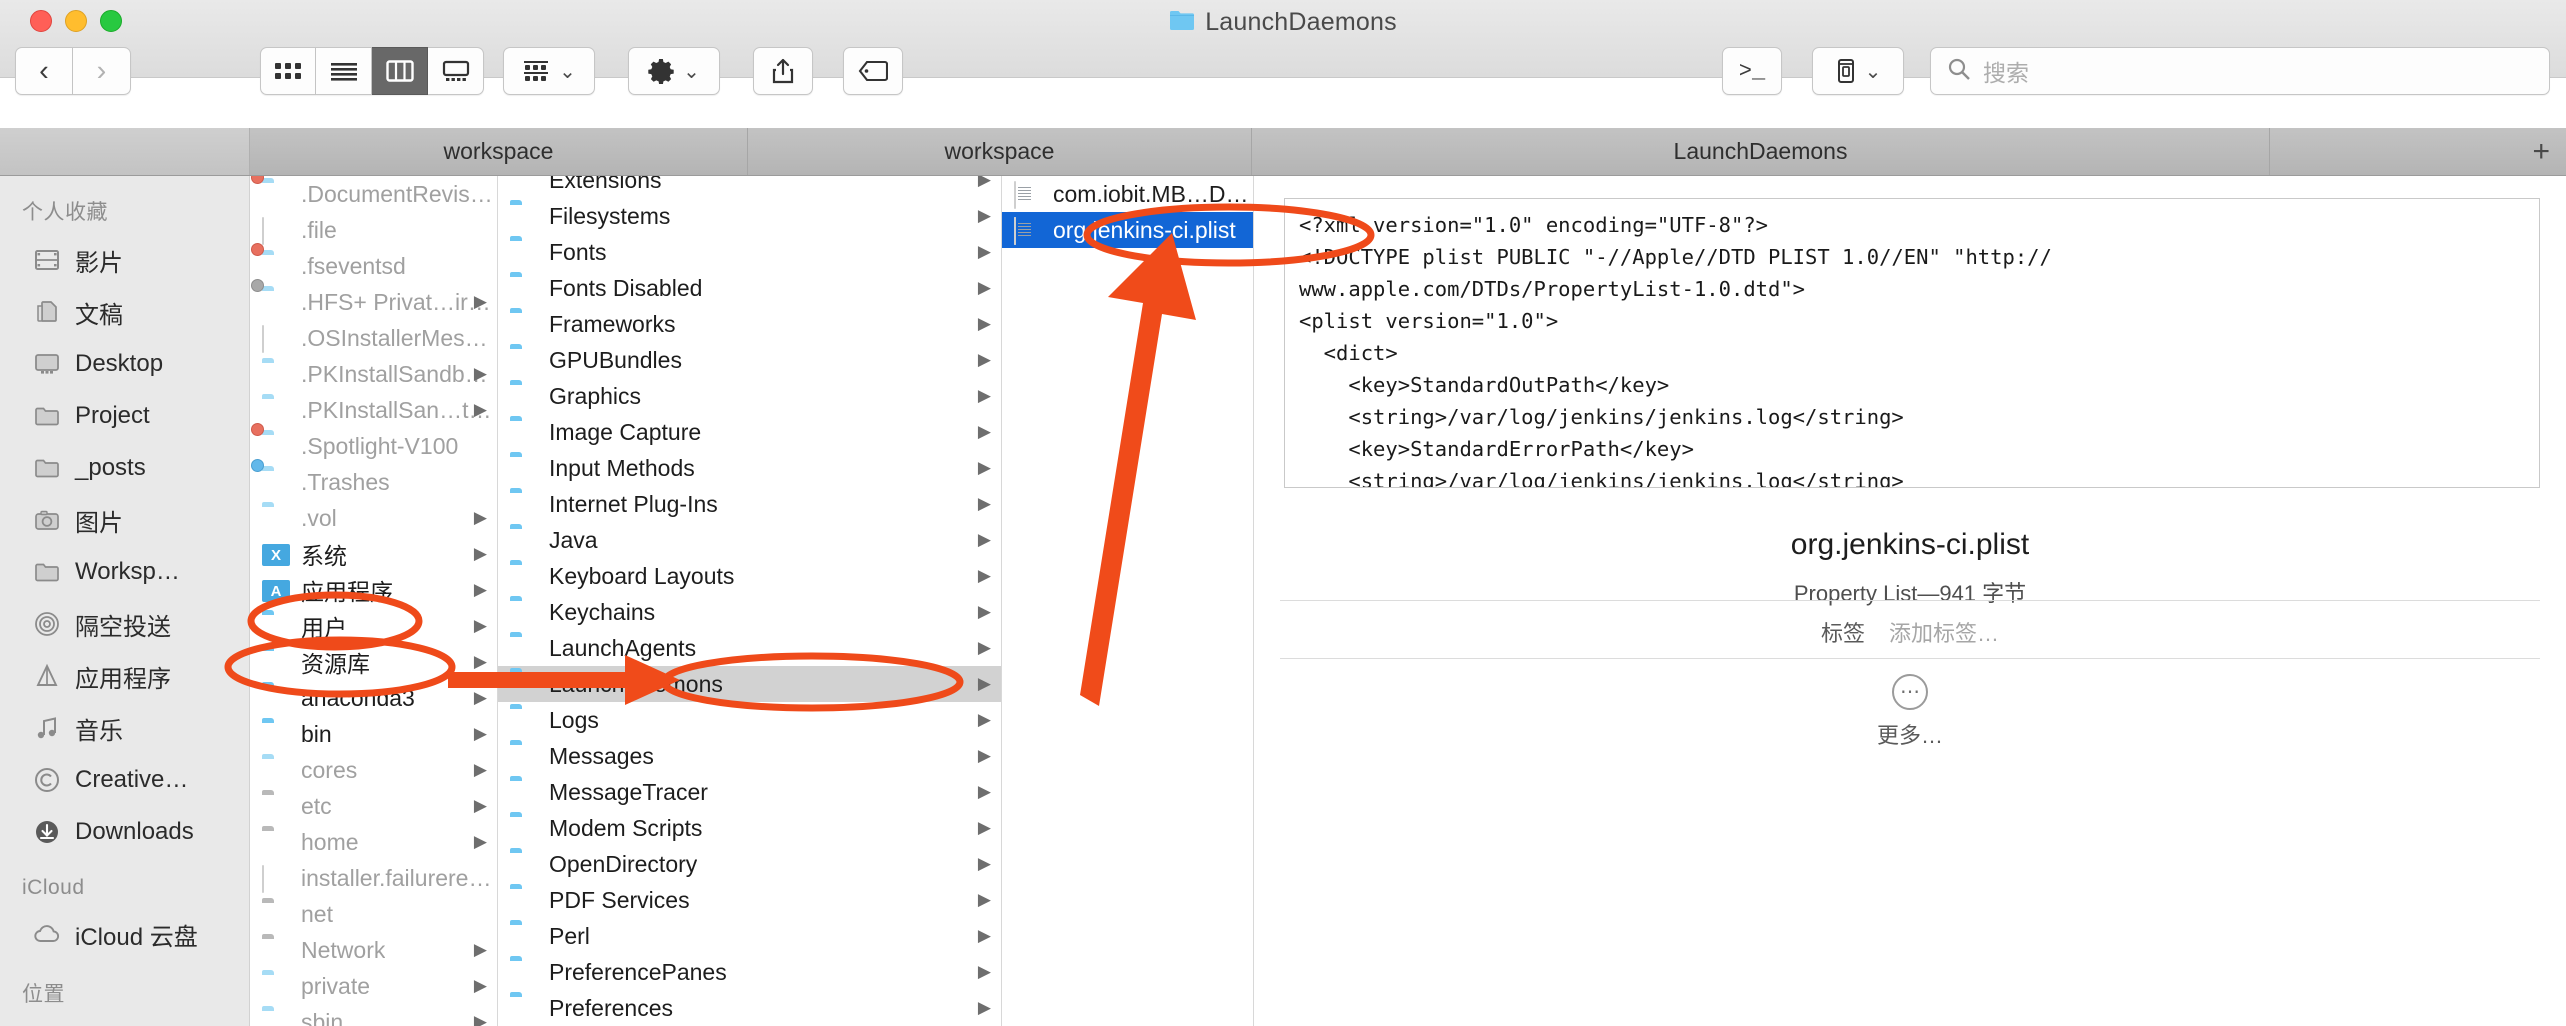 The height and width of the screenshot is (1026, 2566). Describe the element at coordinates (612, 323) in the screenshot. I see `file-name: Frameworks` at that location.